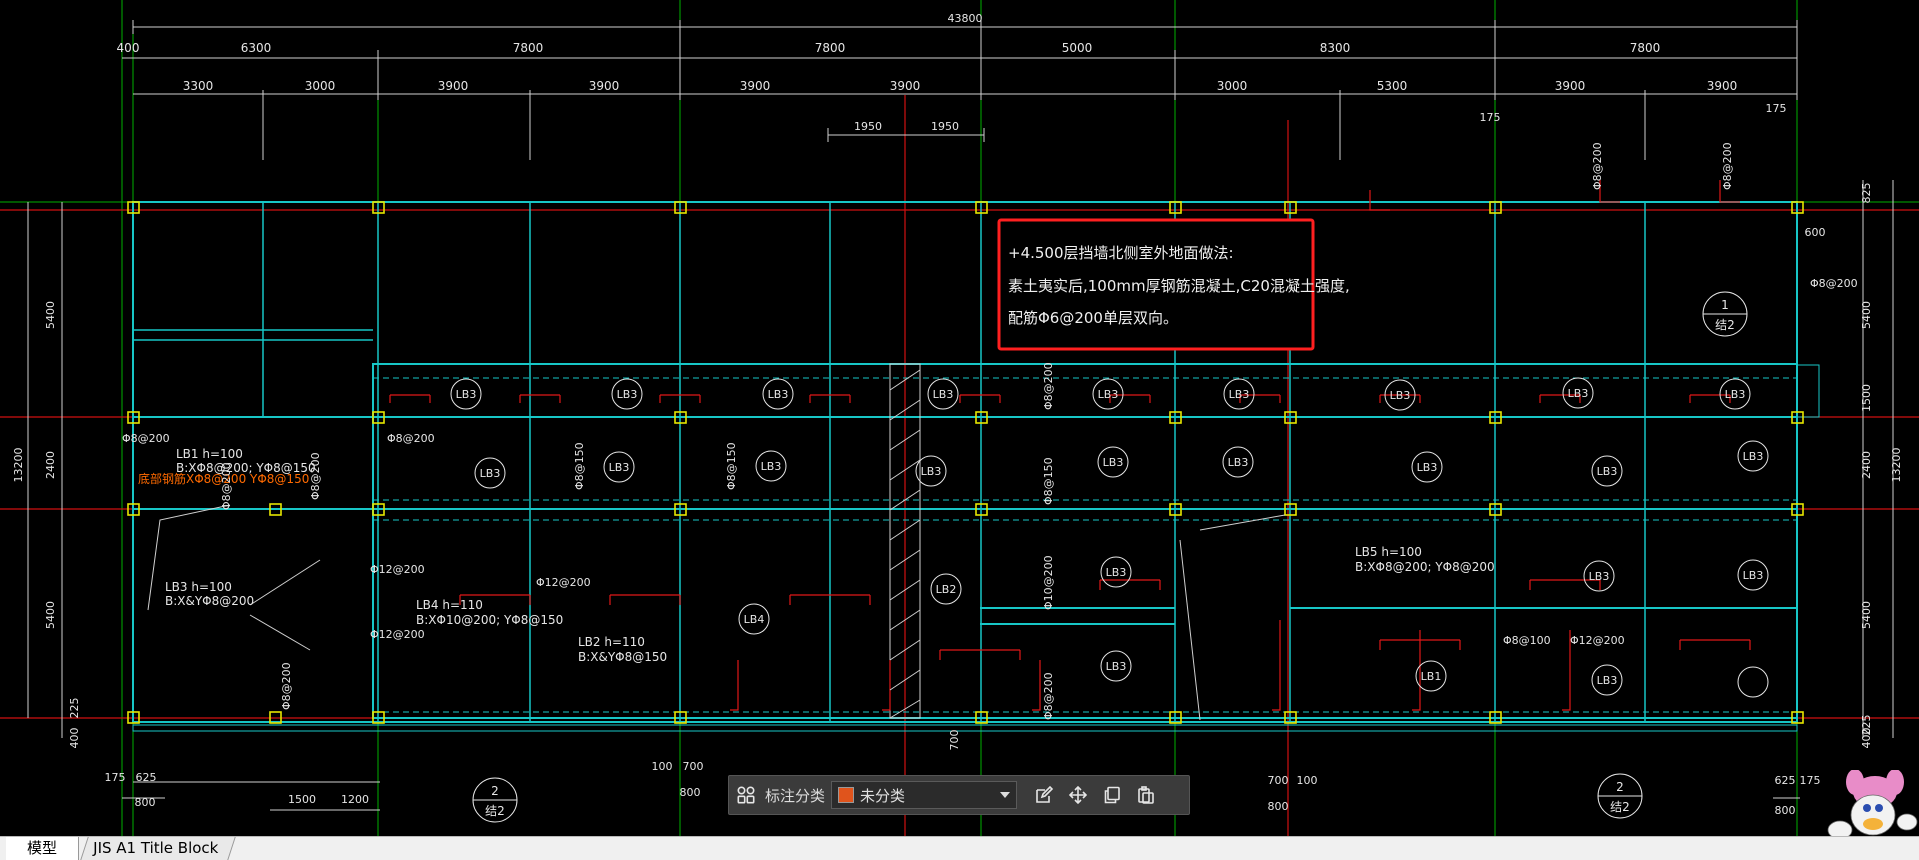 This screenshot has height=860, width=1919. Describe the element at coordinates (209, 454) in the screenshot. I see `slab-note: LB1 h=100` at that location.